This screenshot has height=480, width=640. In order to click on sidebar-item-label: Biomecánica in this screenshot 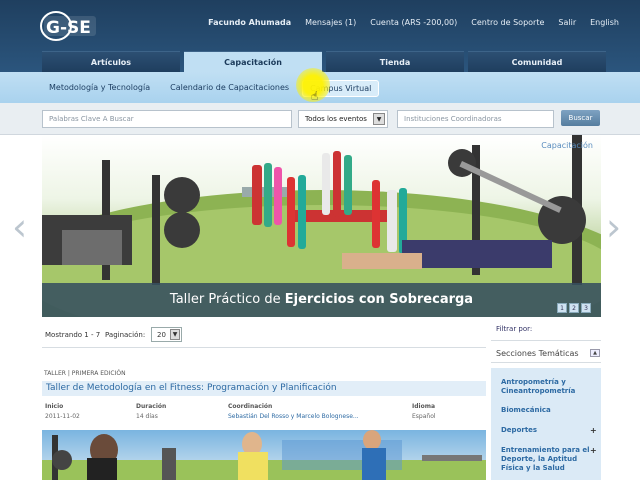, I will do `click(526, 410)`.